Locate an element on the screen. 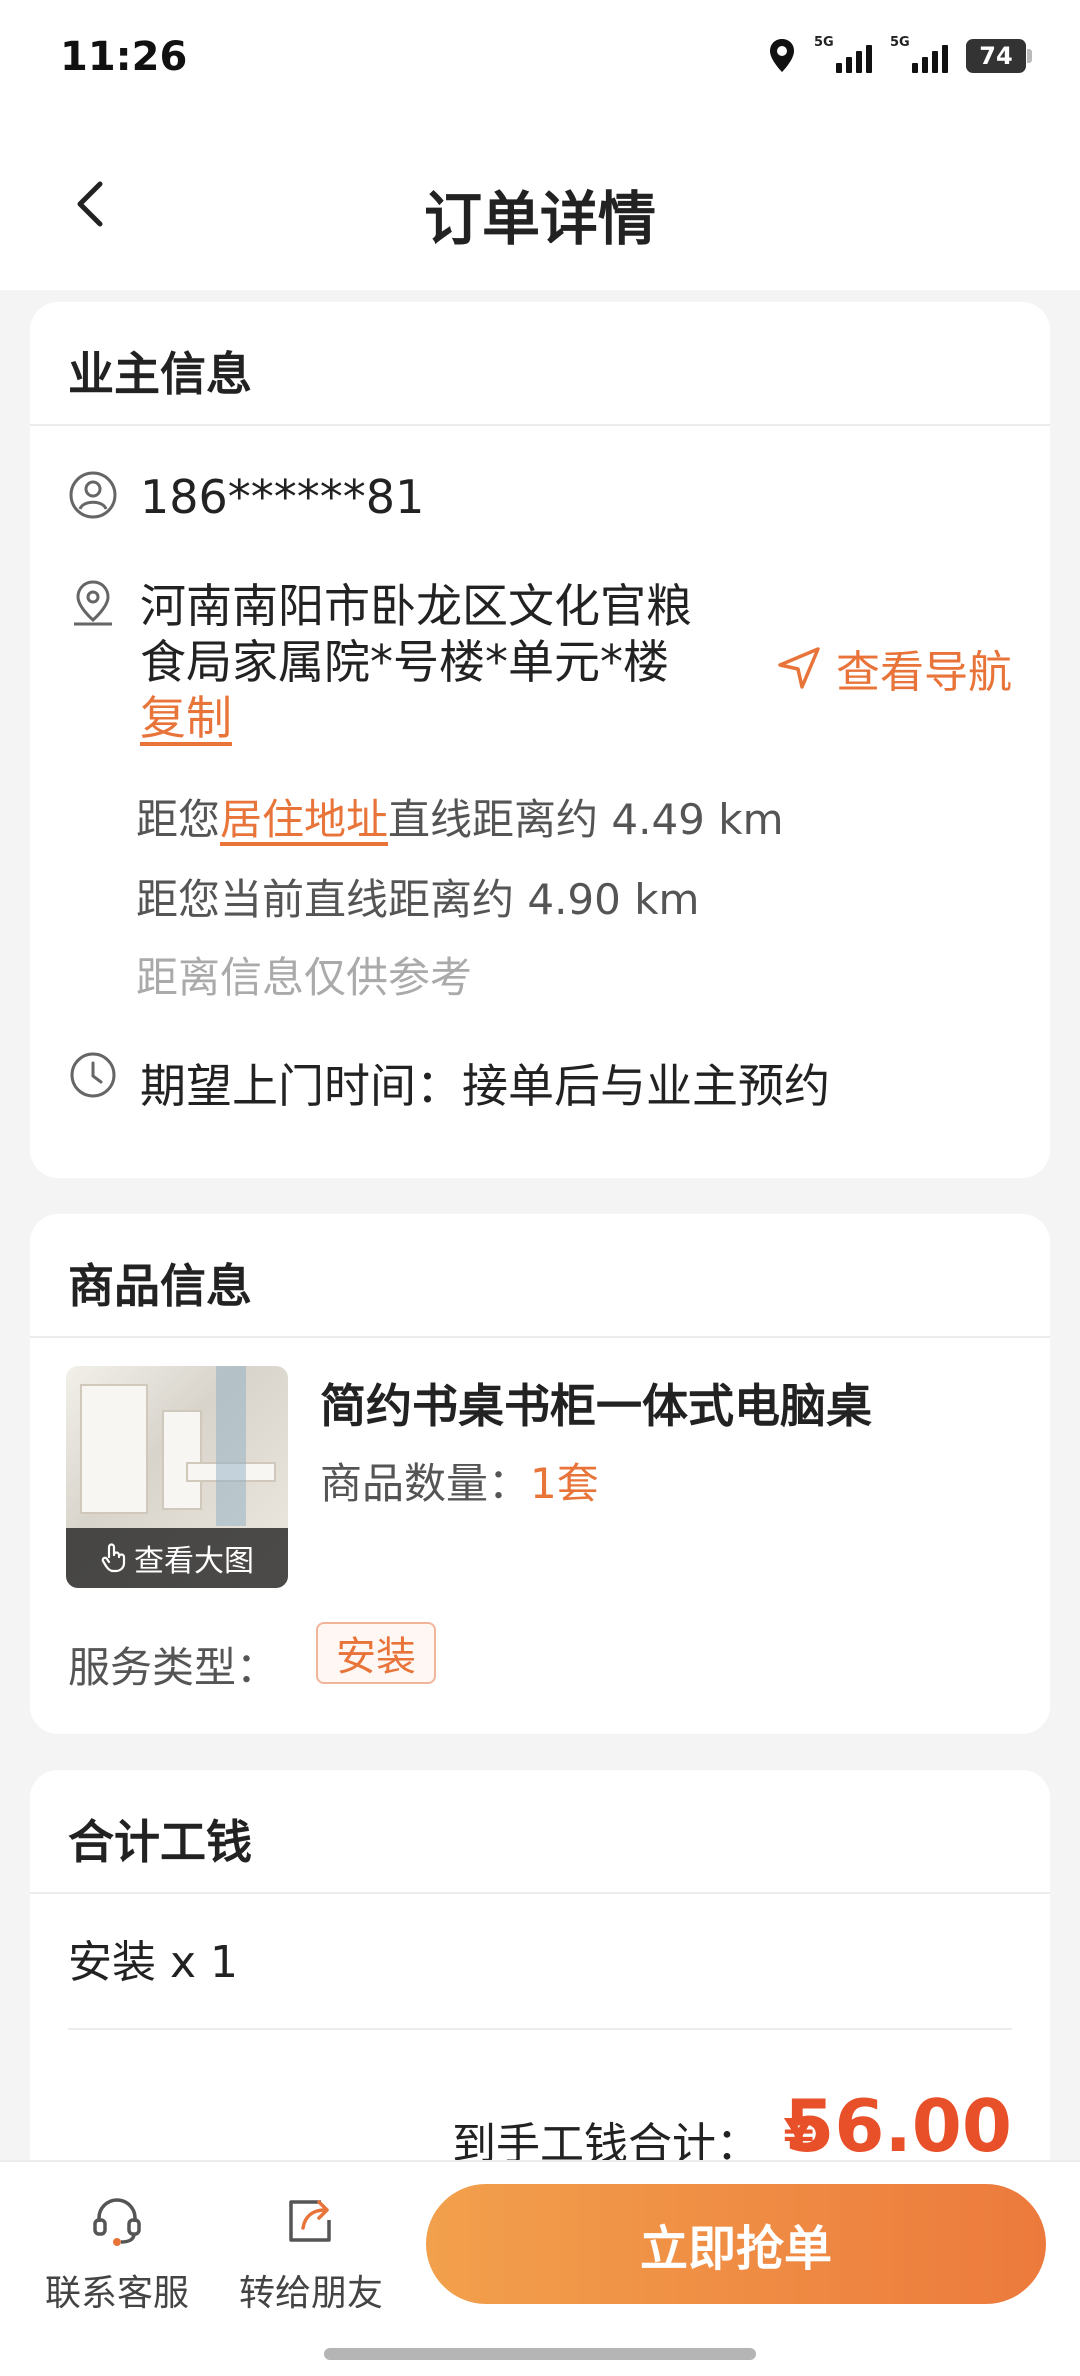  customer-service-button: 联系客服 is located at coordinates (117, 2253).